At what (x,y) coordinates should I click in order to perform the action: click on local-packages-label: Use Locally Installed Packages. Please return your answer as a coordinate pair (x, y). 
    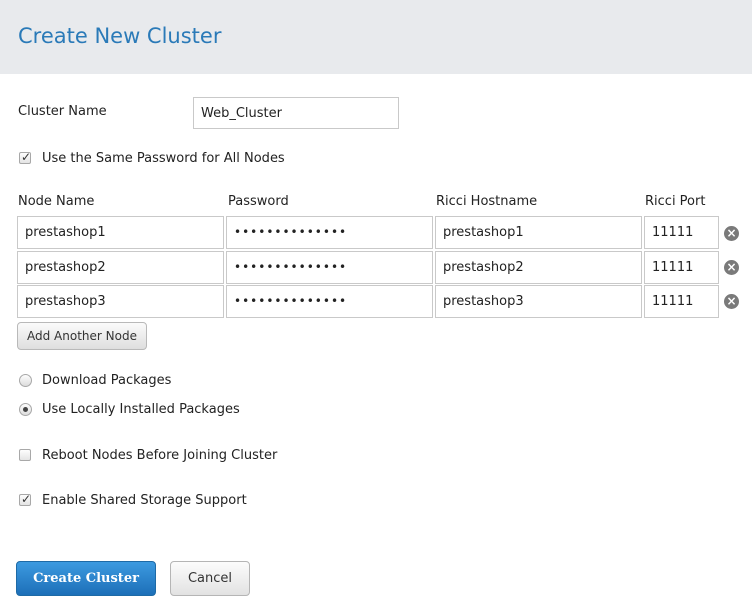
    Looking at the image, I should click on (141, 409).